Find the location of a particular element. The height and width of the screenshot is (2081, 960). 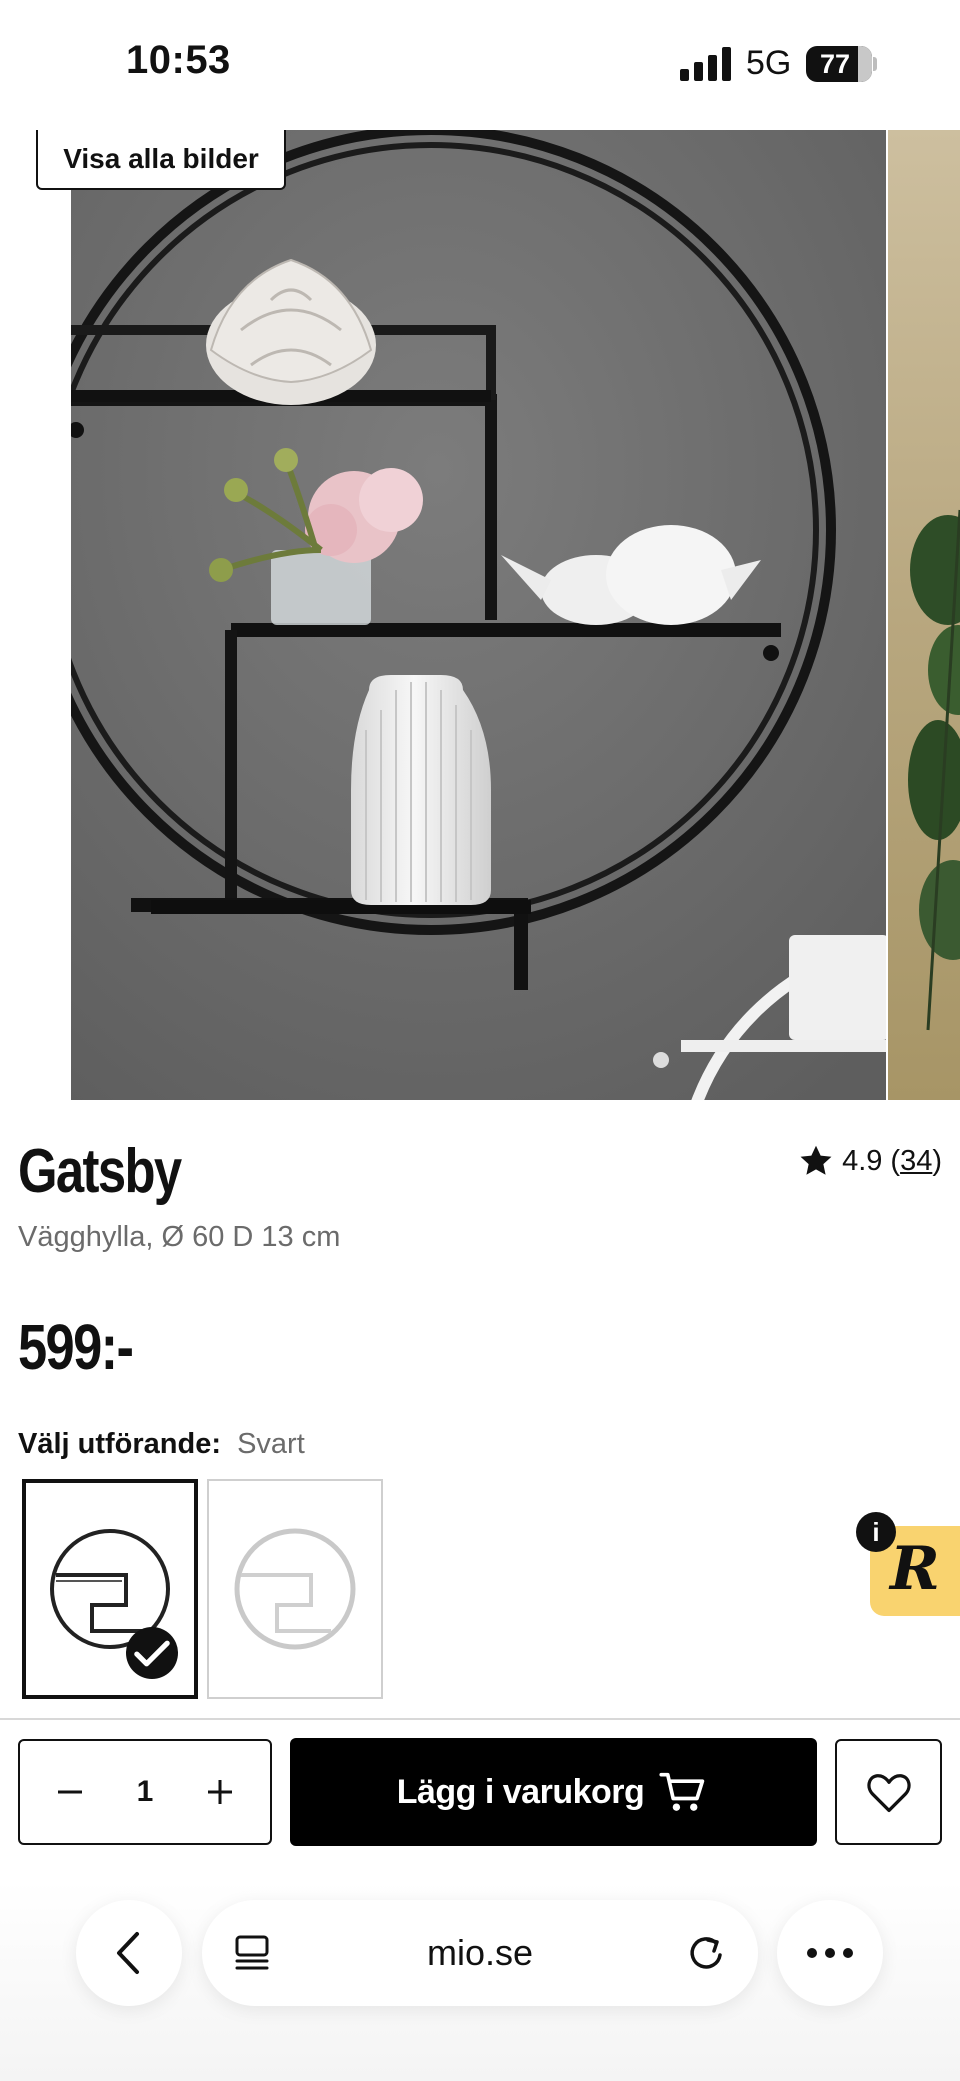

product-rating: 4.9 (34) is located at coordinates (870, 1161).